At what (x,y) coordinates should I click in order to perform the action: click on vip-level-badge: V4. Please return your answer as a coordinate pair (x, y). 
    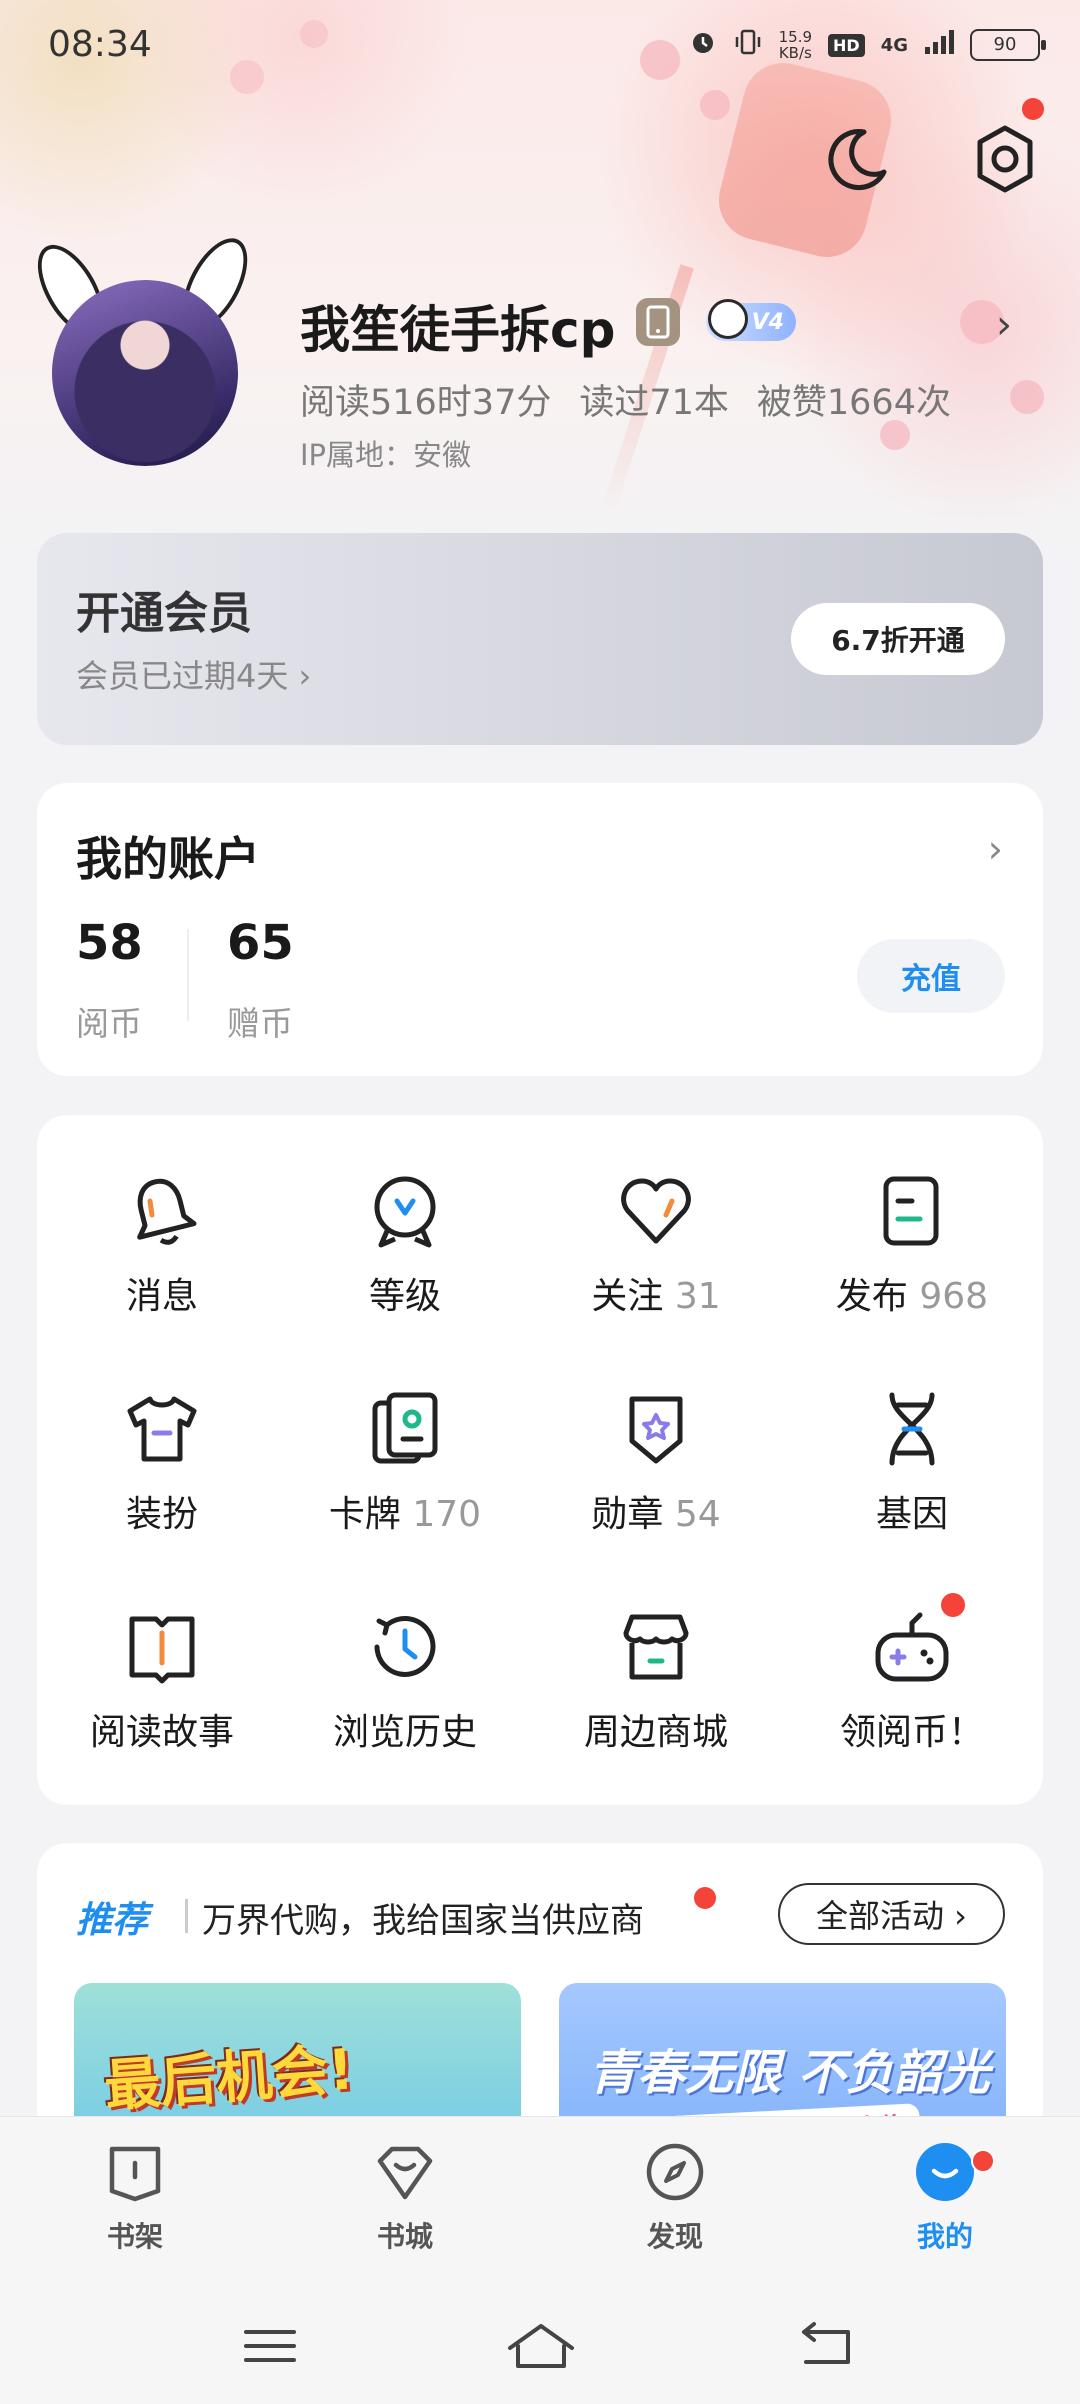
    Looking at the image, I should click on (751, 320).